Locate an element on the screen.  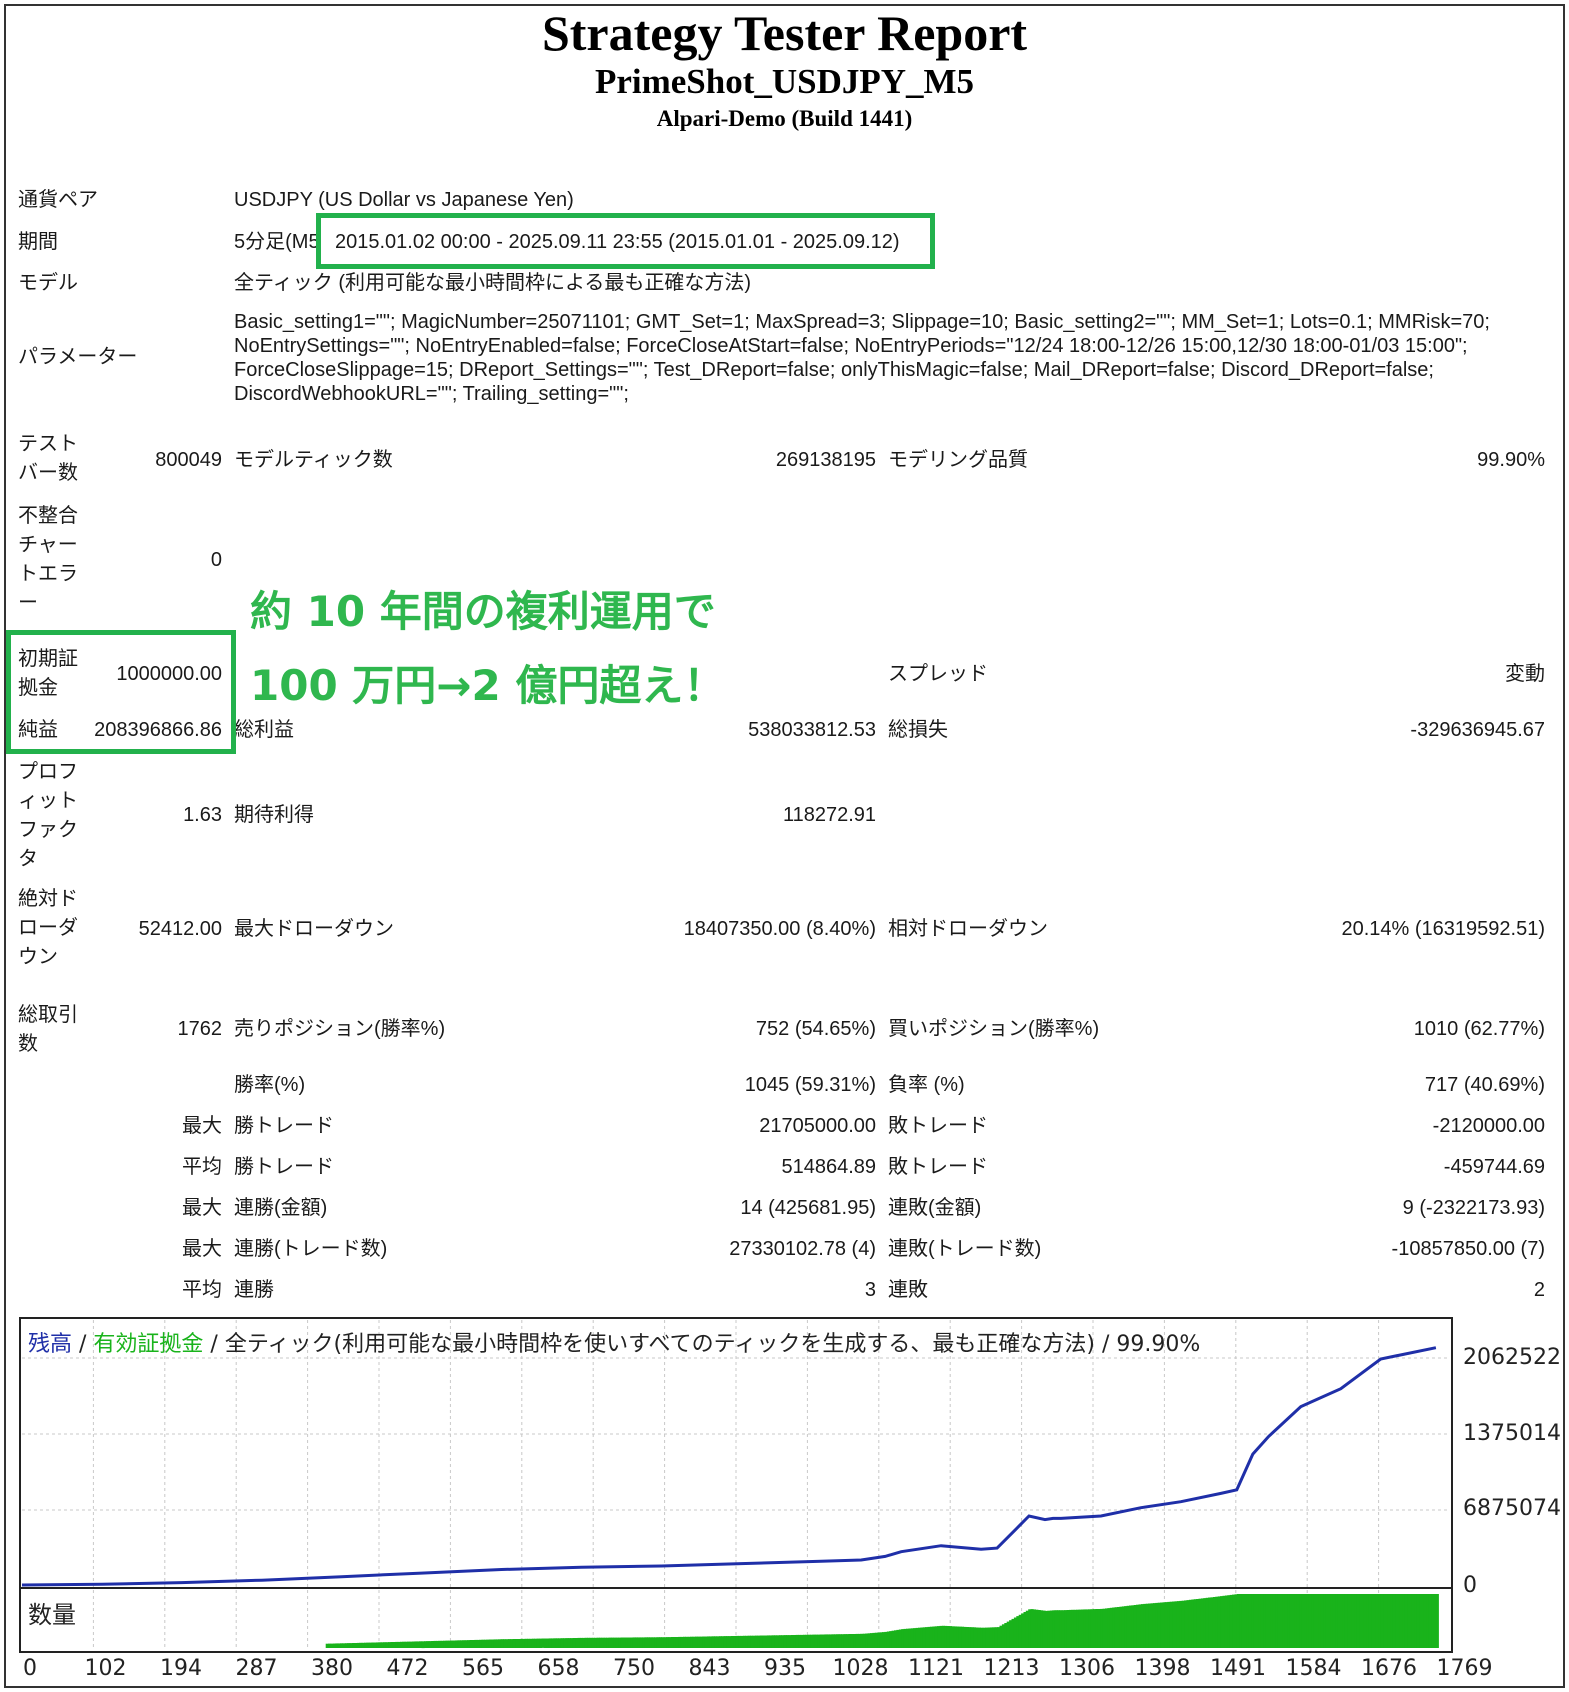
volume-bar is located at coordinates (1437, 1621).